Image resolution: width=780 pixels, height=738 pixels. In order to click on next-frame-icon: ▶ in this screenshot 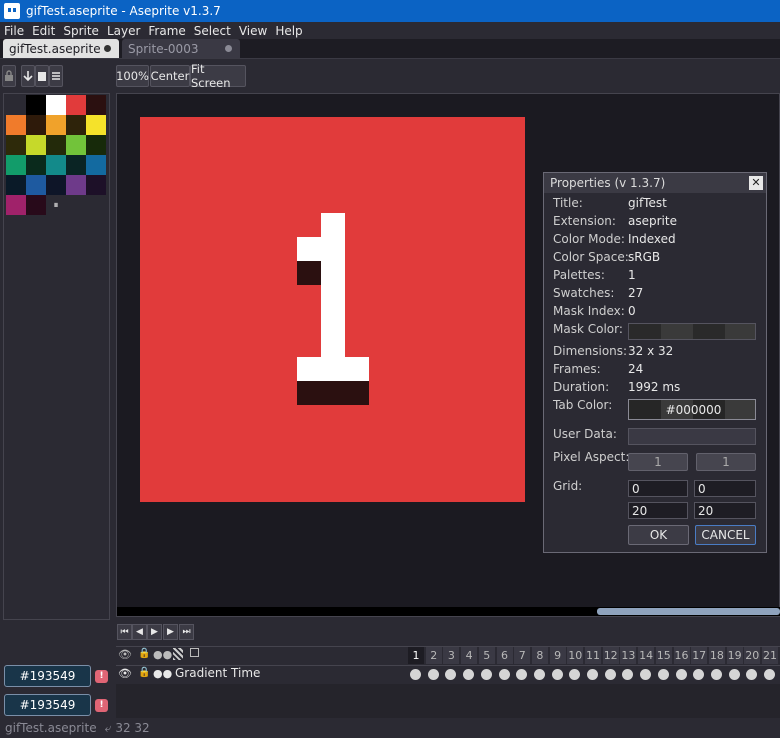, I will do `click(170, 632)`.